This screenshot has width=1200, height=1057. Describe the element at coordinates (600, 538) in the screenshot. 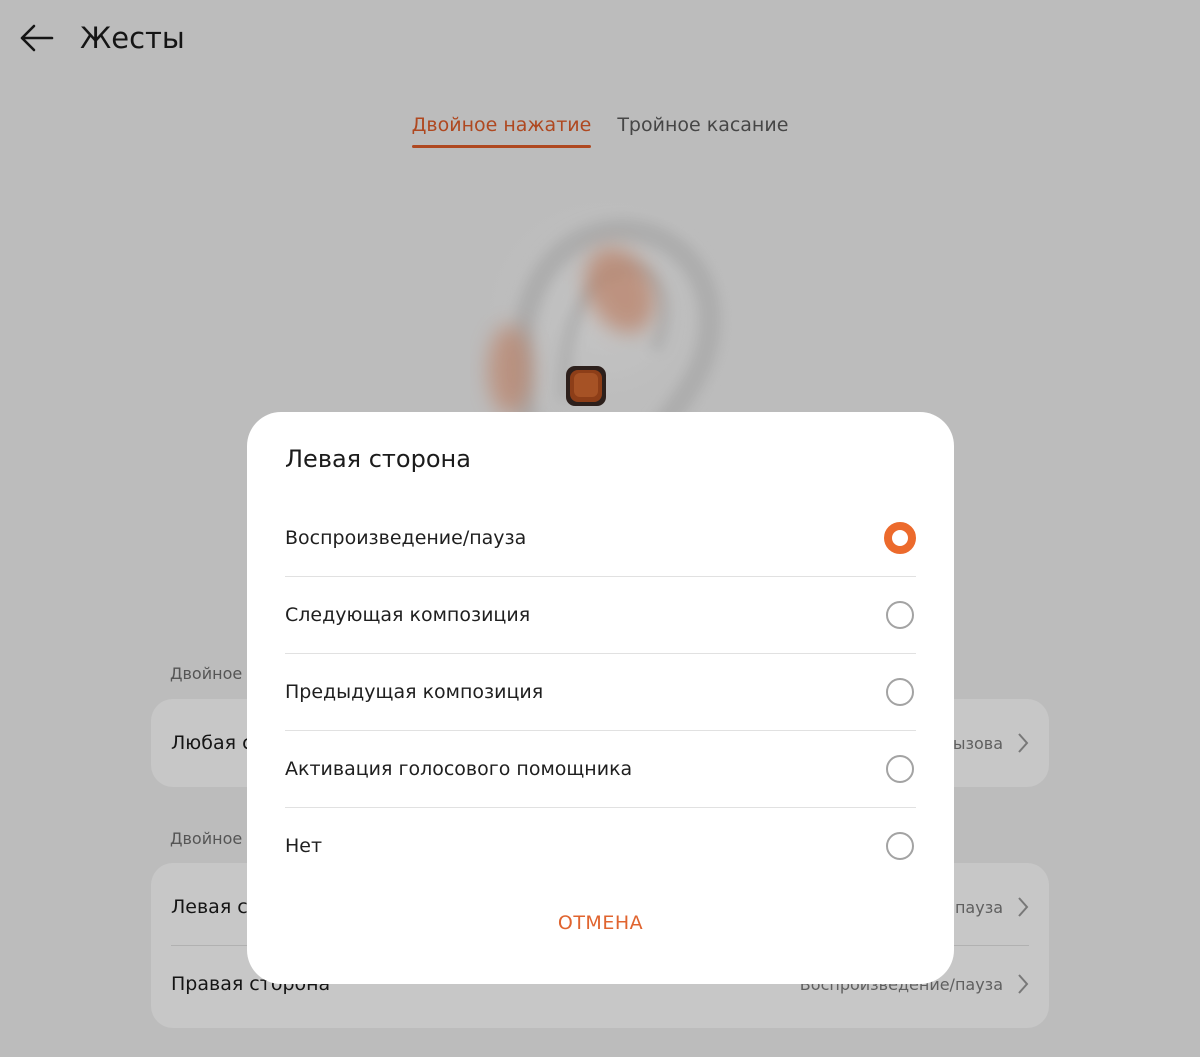

I see `option-play-pause: Воспроизведение/пауза` at that location.